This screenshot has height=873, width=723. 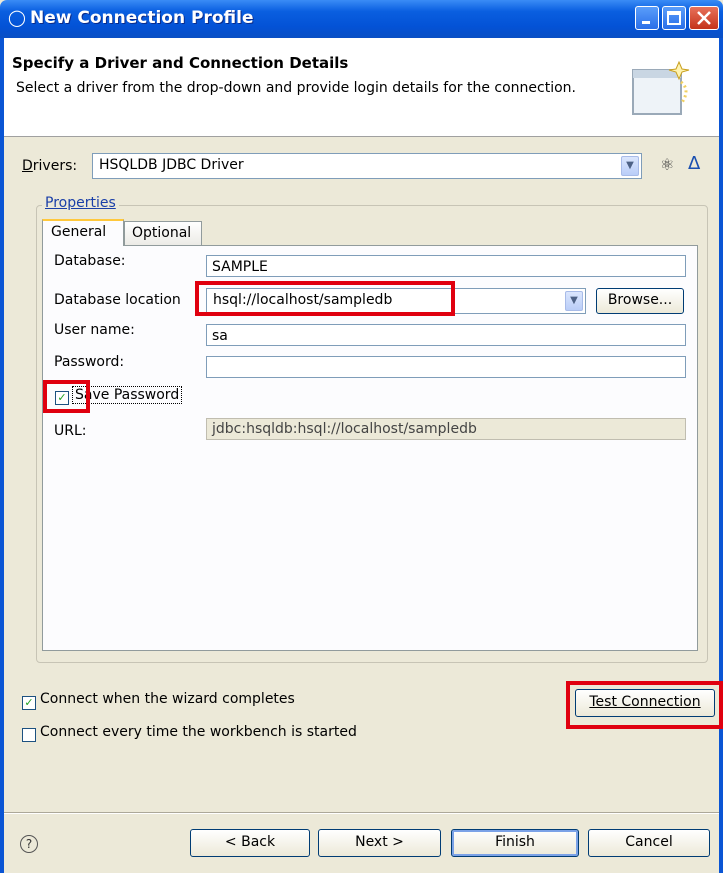 I want to click on tab-optional: Optional, so click(x=163, y=233).